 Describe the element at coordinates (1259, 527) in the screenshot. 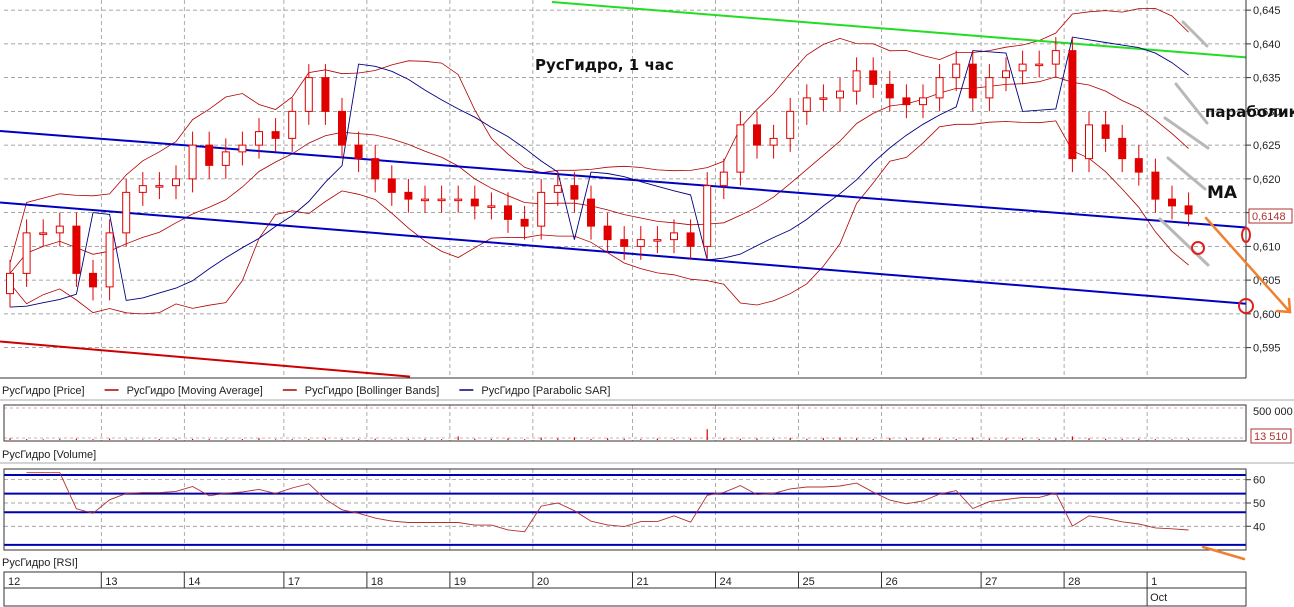

I see `rsi-tick-label: 40` at that location.